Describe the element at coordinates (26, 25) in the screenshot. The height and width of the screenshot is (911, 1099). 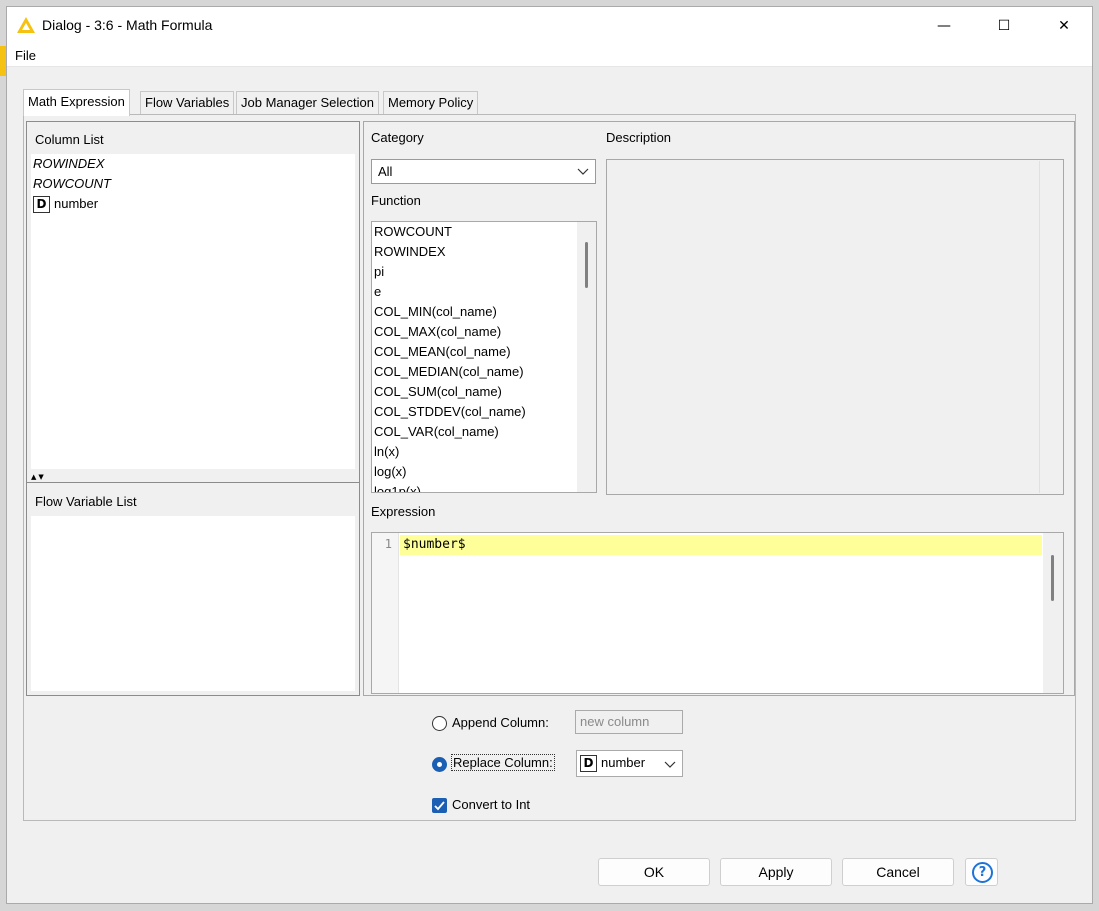
I see `knime-triangle-icon` at that location.